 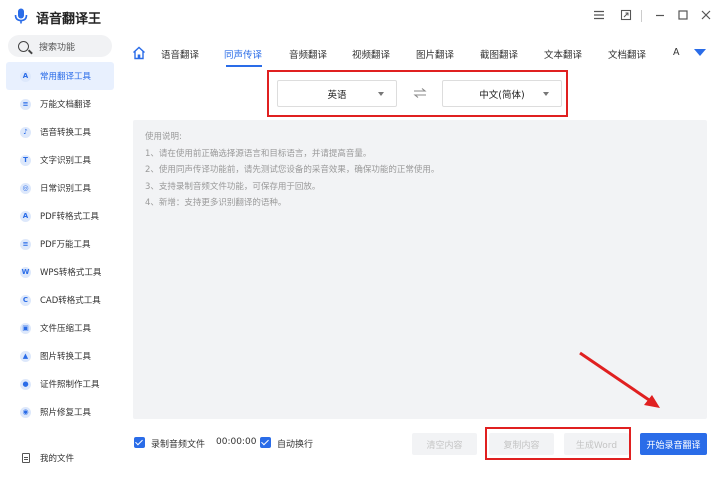 I want to click on clear-content-button: 清空内容, so click(x=444, y=444).